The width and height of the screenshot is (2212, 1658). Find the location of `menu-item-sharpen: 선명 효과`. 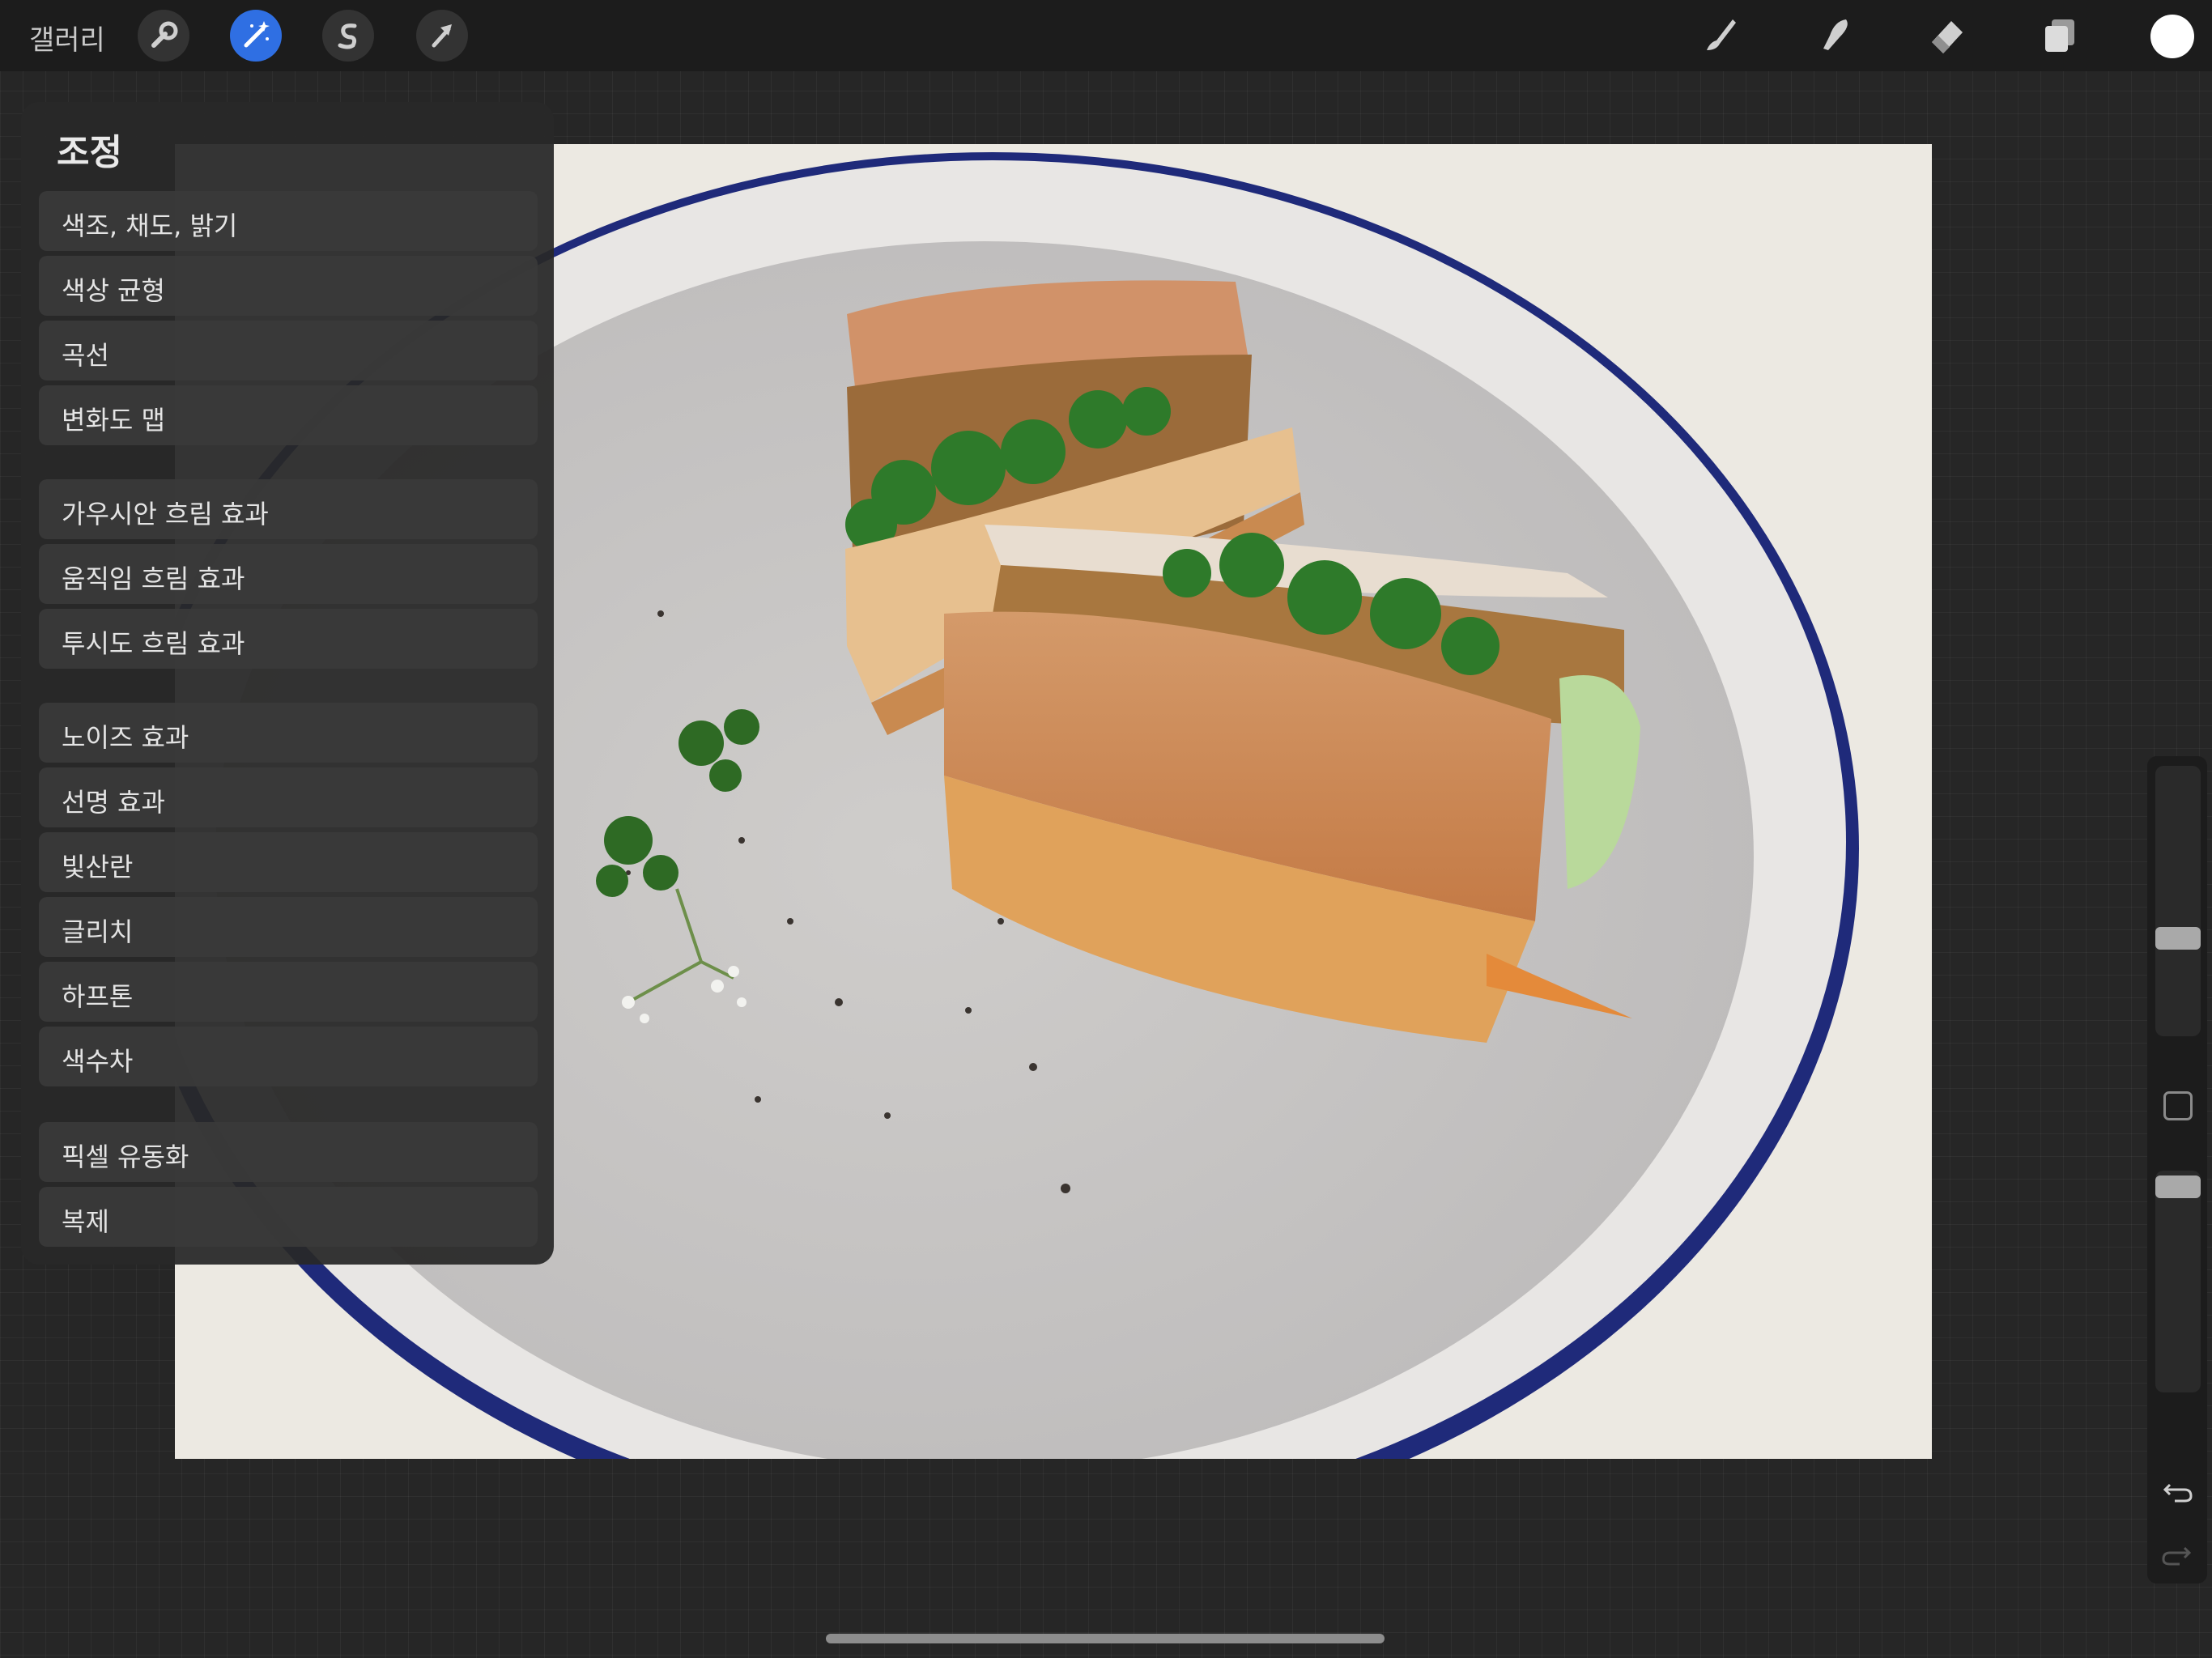

menu-item-sharpen: 선명 효과 is located at coordinates (289, 797).